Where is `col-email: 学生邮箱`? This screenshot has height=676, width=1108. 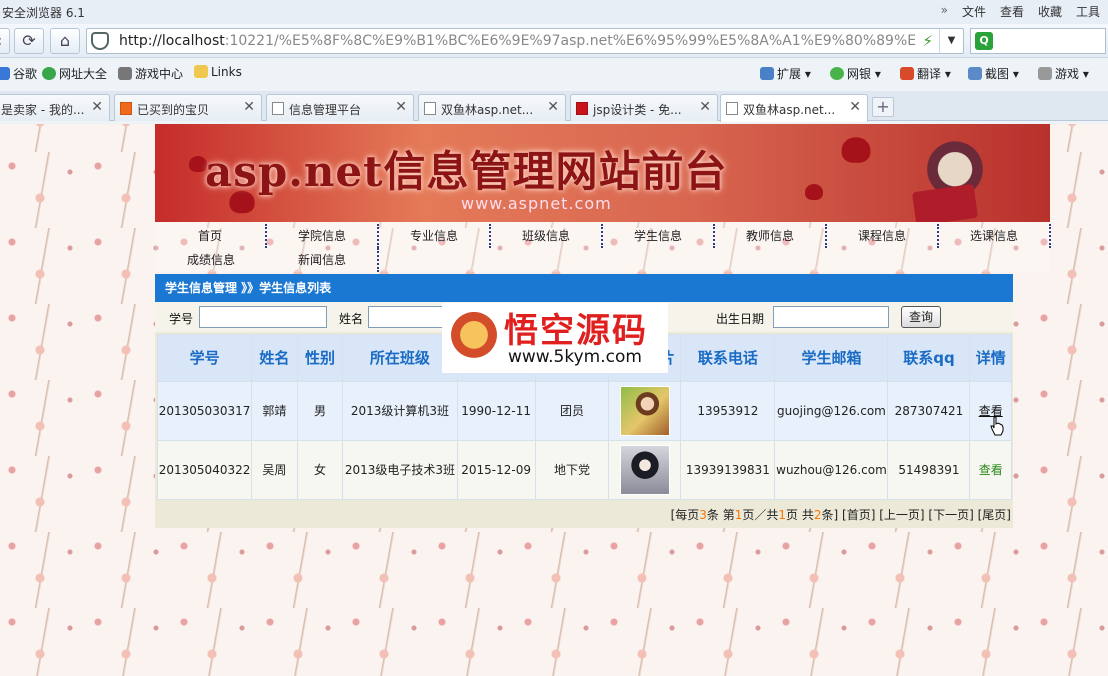
col-email: 学生邮箱 is located at coordinates (831, 358).